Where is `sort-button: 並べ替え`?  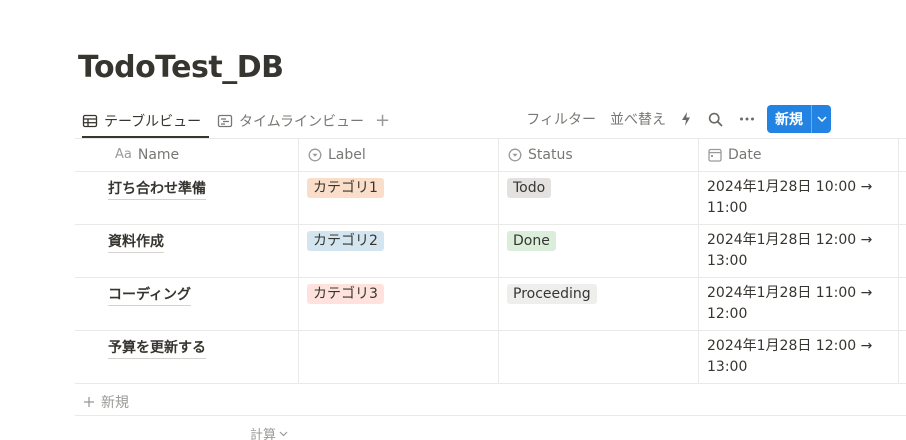 sort-button: 並べ替え is located at coordinates (638, 119).